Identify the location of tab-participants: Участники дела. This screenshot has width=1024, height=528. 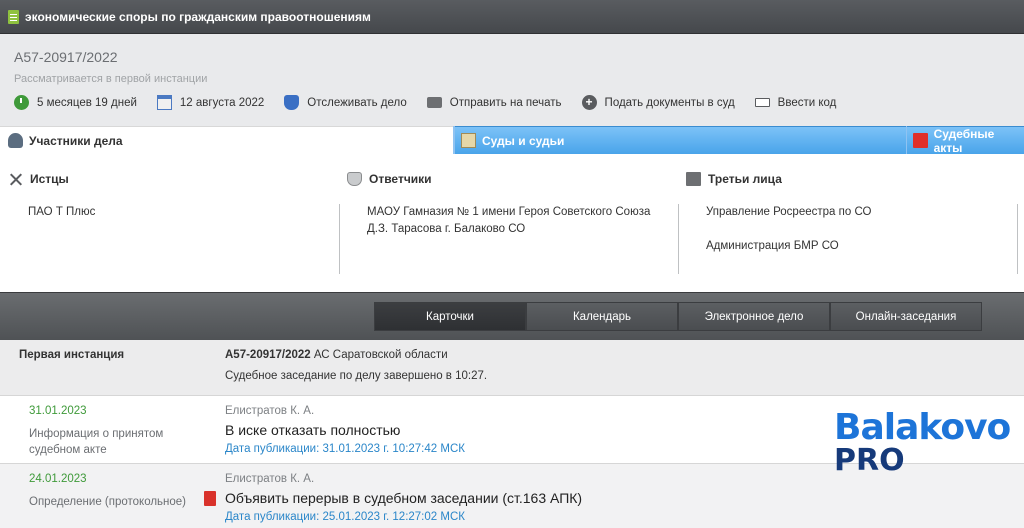
(226, 140).